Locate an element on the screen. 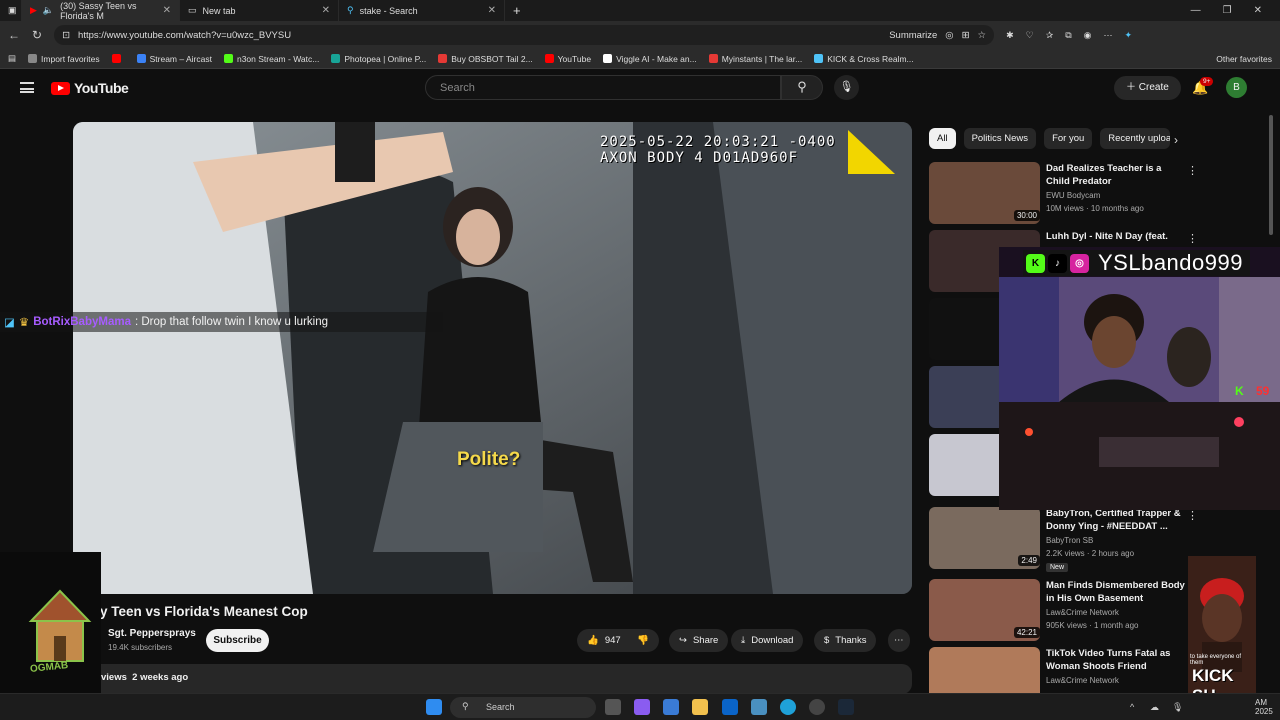 Image resolution: width=1280 pixels, height=720 pixels. bookmark-sidebar-icon: ▤ is located at coordinates (12, 58).